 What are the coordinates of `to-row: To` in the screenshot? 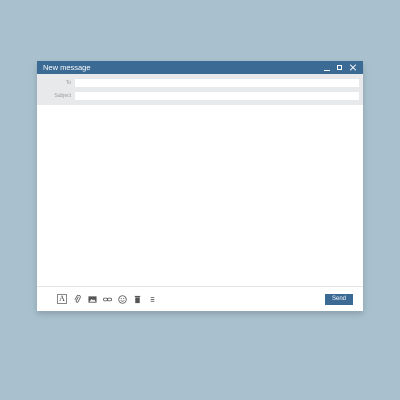 It's located at (200, 82).